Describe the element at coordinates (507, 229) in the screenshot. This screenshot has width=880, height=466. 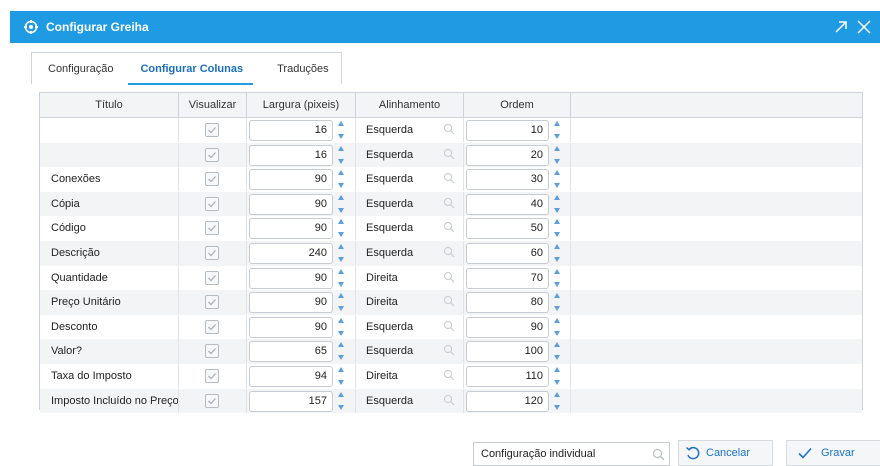
I see `order-input: 50` at that location.